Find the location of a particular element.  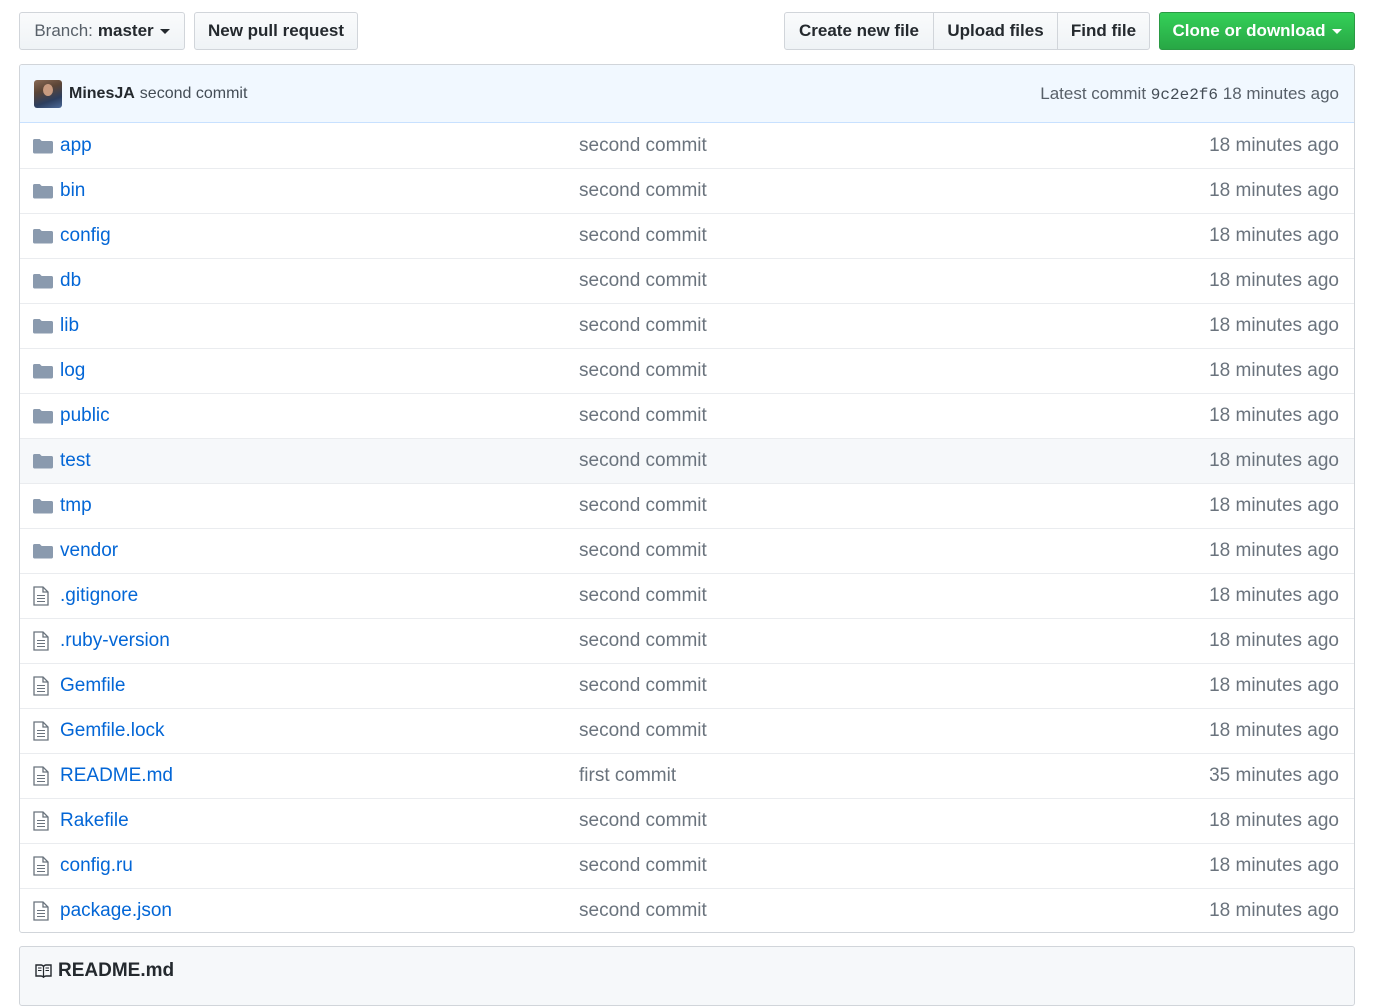

commit-message: second commit is located at coordinates (194, 94).